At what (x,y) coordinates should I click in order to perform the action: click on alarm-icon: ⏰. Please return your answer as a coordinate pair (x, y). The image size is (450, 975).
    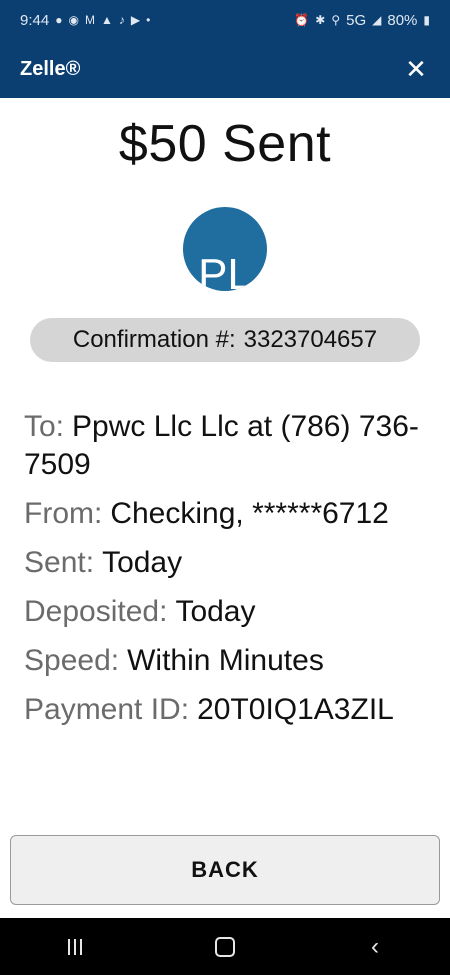
    Looking at the image, I should click on (302, 20).